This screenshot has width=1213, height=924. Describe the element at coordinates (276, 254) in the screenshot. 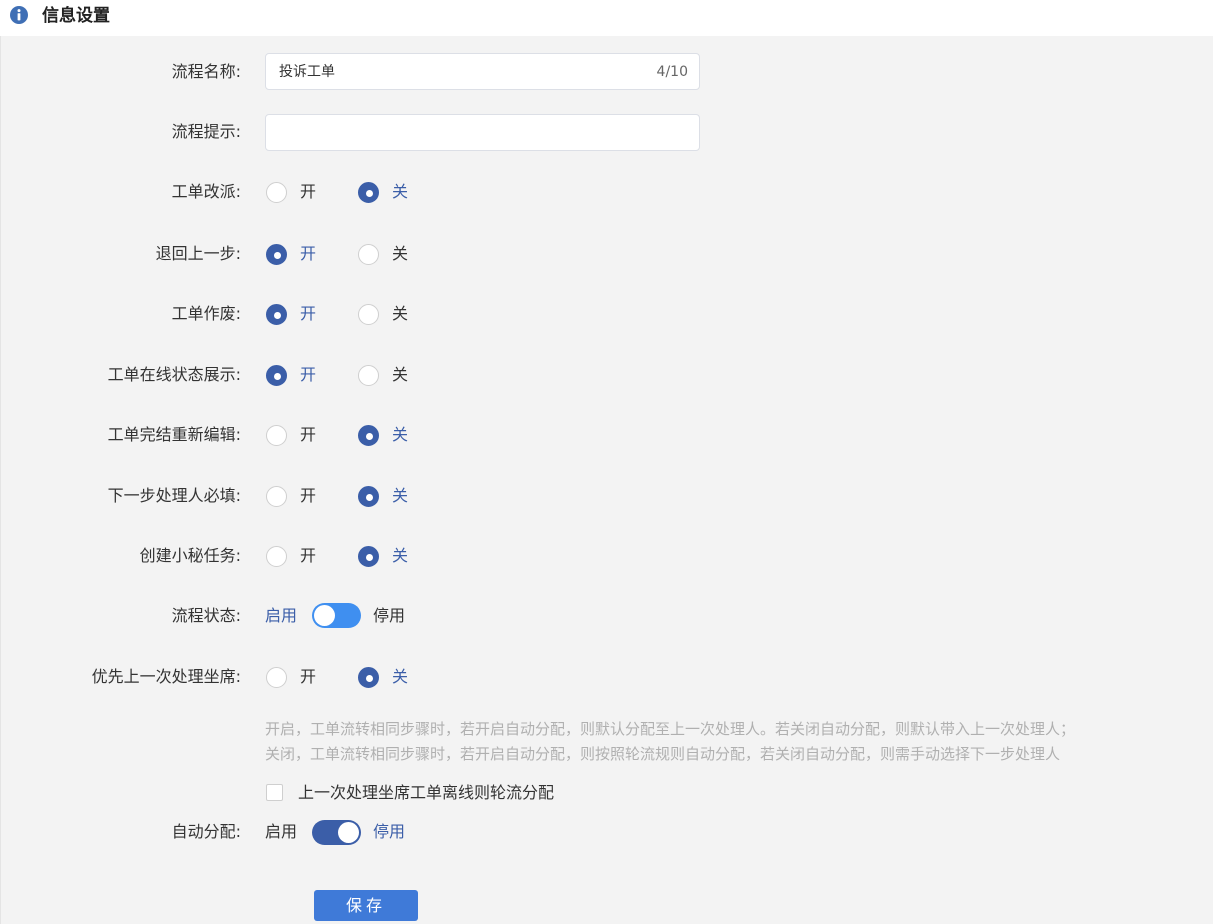

I see `return-step-on-radio` at that location.